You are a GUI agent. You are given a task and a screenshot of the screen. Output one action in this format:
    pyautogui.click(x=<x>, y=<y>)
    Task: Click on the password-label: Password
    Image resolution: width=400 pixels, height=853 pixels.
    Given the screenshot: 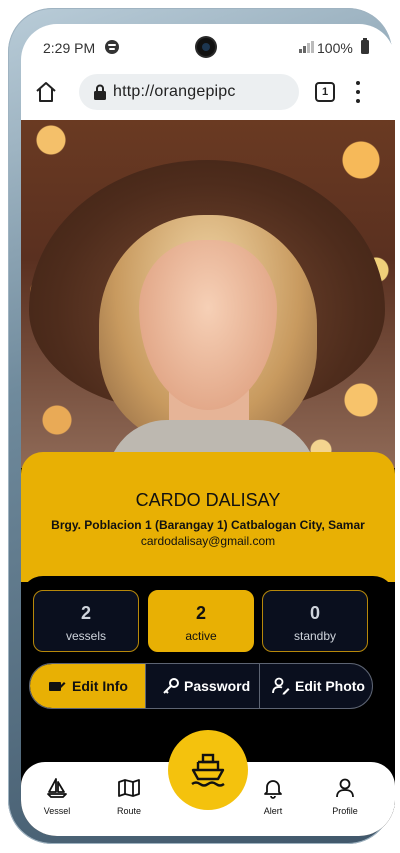 What is the action you would take?
    pyautogui.click(x=217, y=686)
    